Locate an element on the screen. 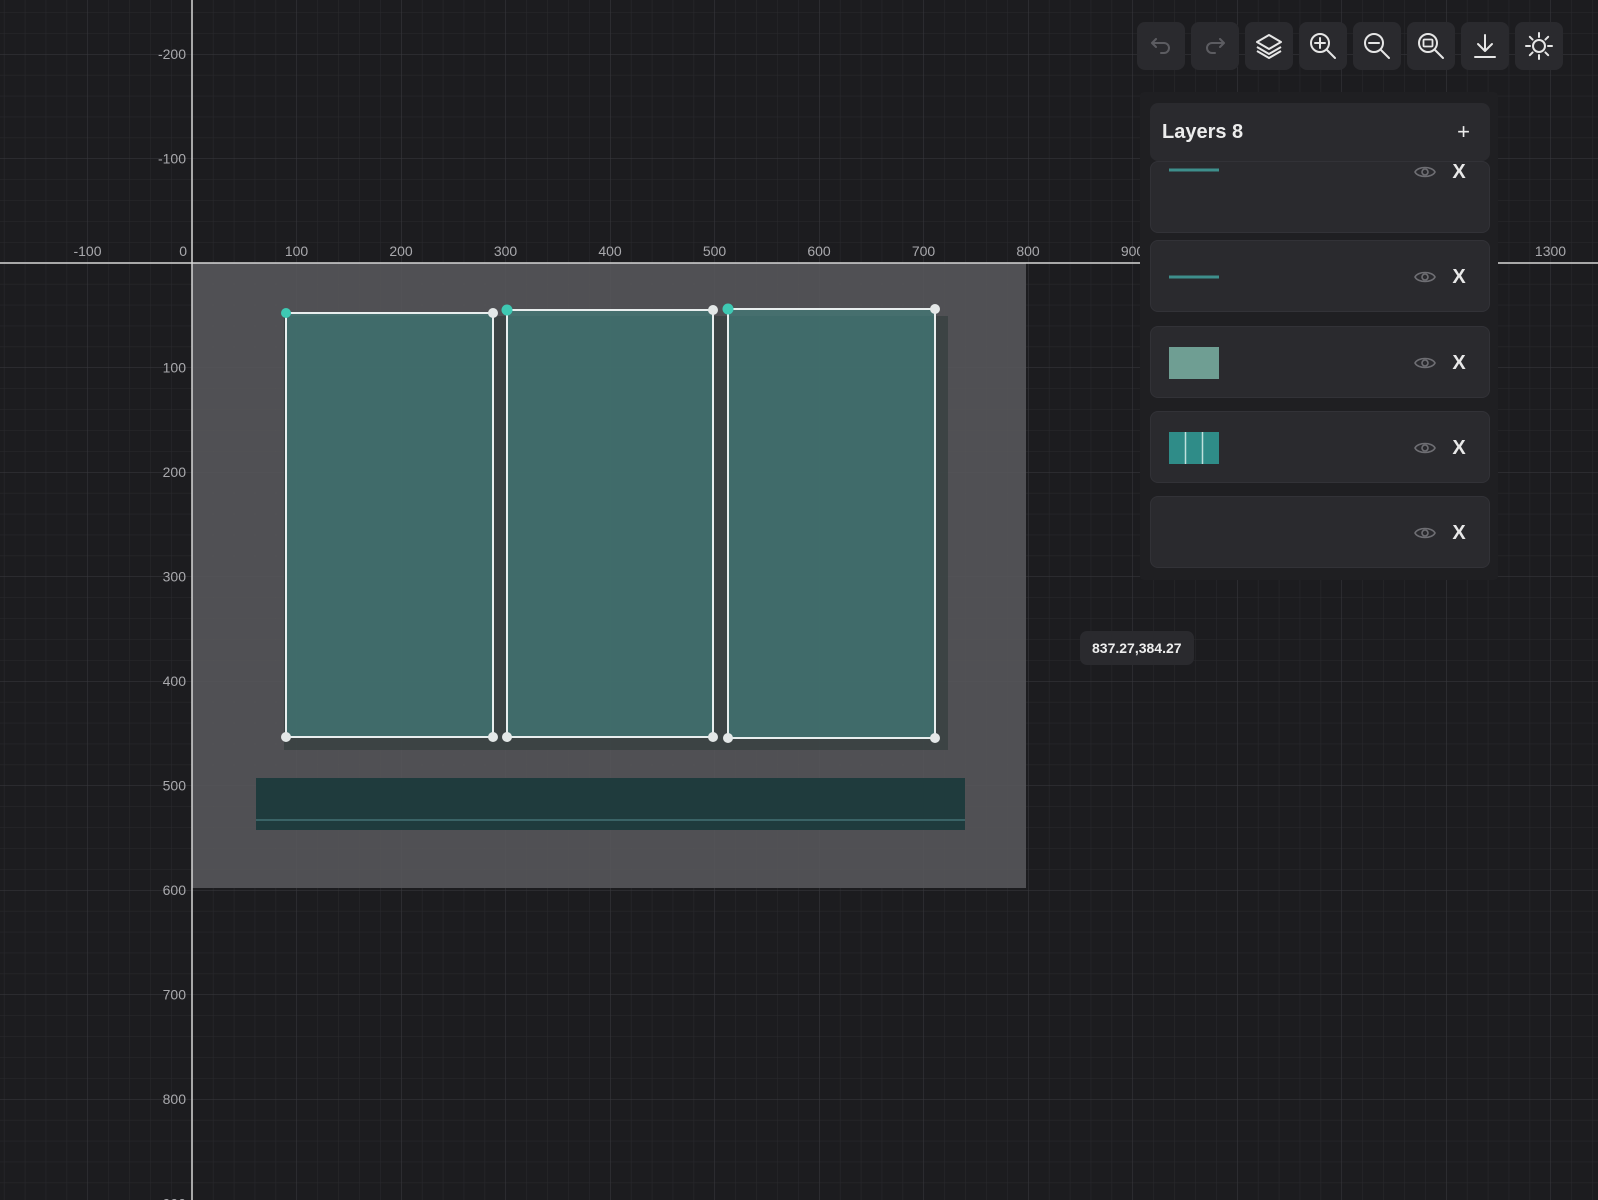 Image resolution: width=1598 pixels, height=1200 pixels. undo-button is located at coordinates (1161, 46).